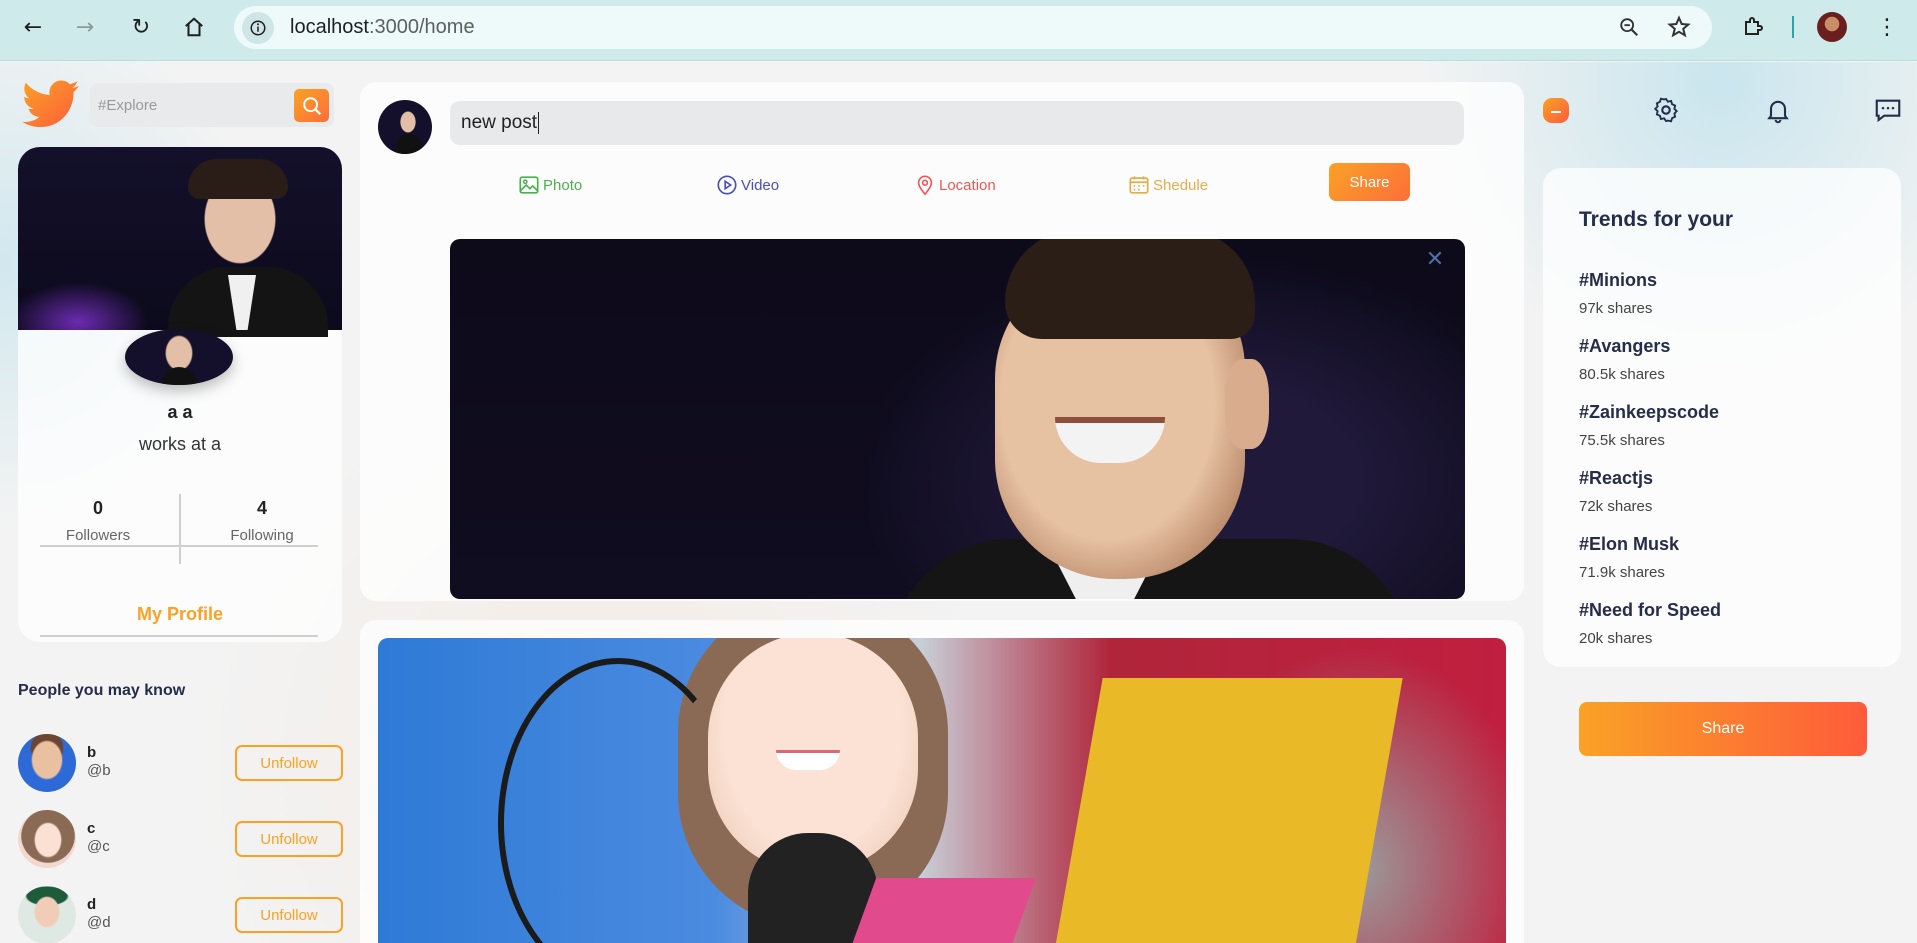  Describe the element at coordinates (1650, 610) in the screenshot. I see `trend-tag: #Need for Speed` at that location.